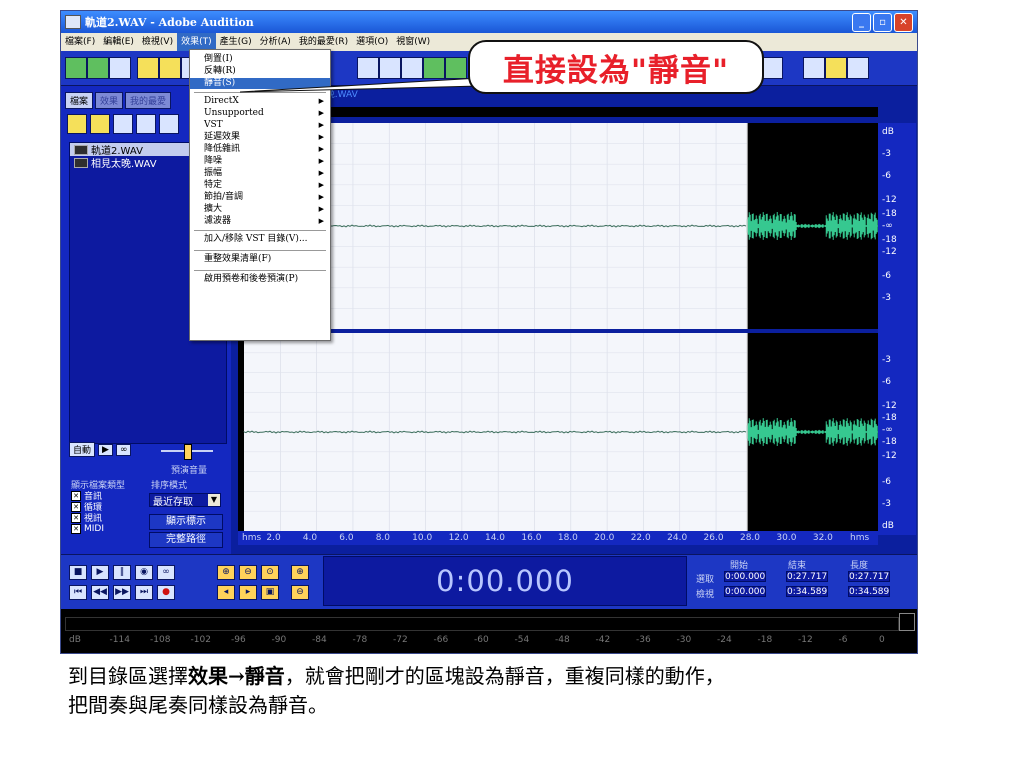  I want to click on fast-forward-icon: ▶▶, so click(122, 592).